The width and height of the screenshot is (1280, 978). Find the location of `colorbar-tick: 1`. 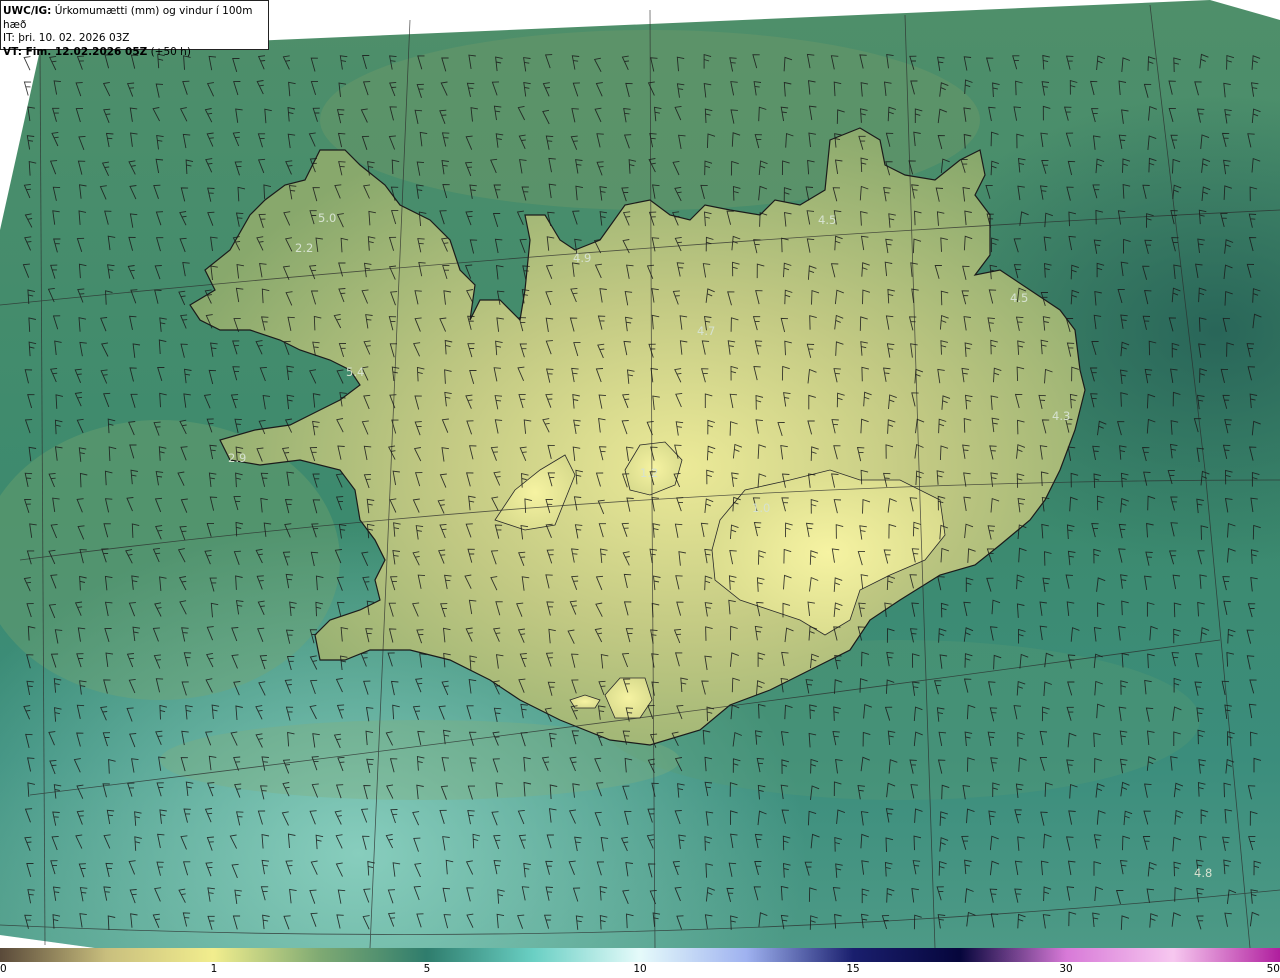

colorbar-tick: 1 is located at coordinates (214, 969).